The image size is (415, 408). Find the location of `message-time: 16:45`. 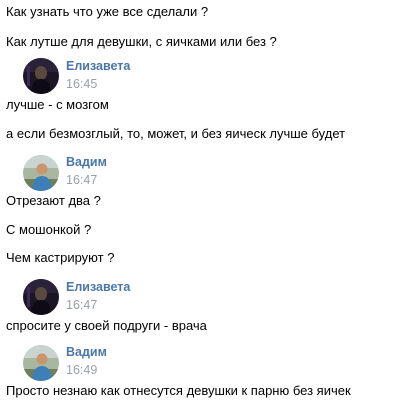

message-time: 16:45 is located at coordinates (81, 84).